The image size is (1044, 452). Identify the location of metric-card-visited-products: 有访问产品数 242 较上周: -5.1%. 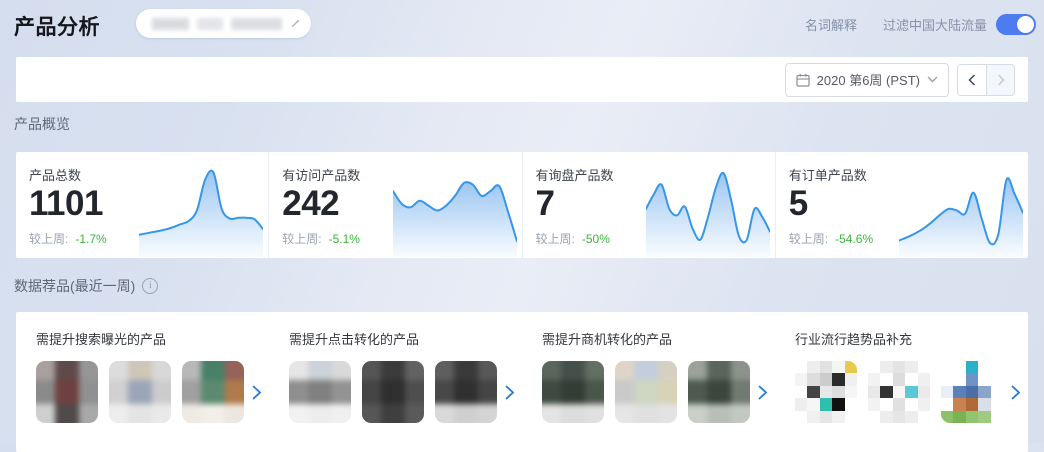
(394, 205).